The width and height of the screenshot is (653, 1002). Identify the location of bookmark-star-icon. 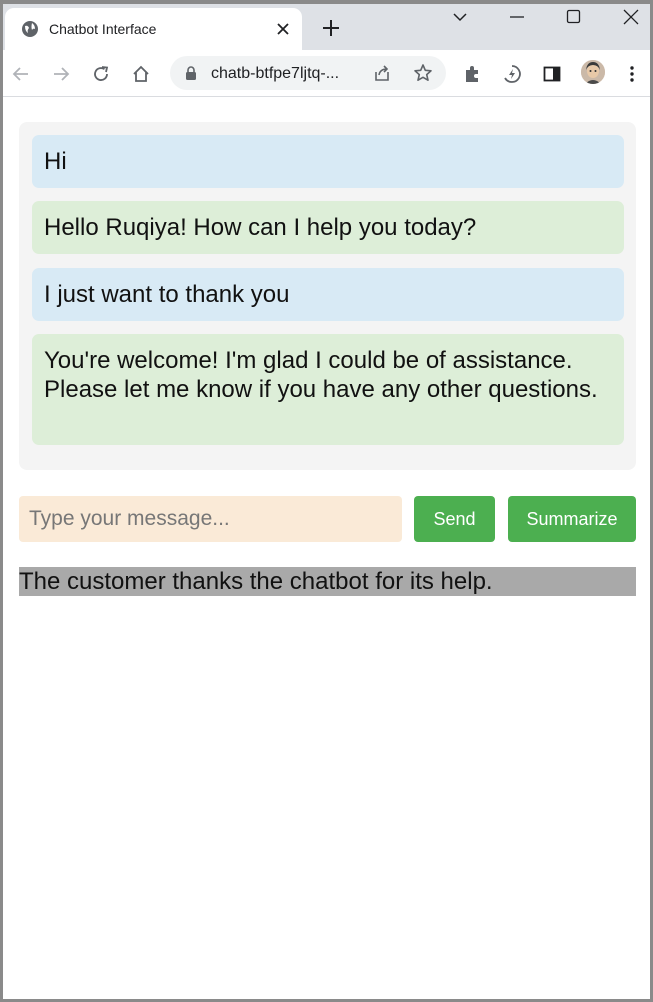
(423, 73).